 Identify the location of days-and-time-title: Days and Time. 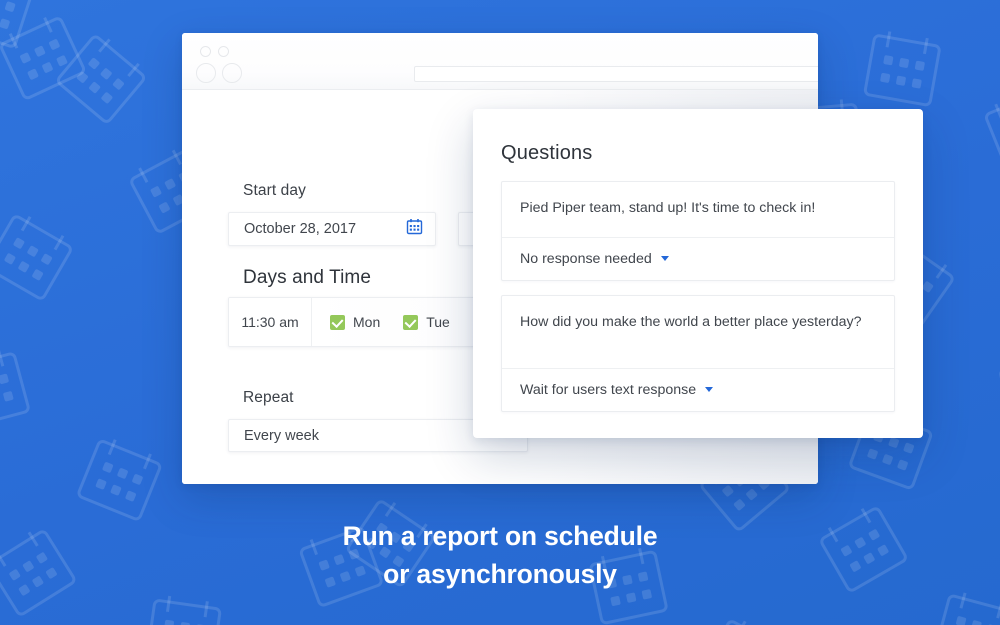
(307, 277).